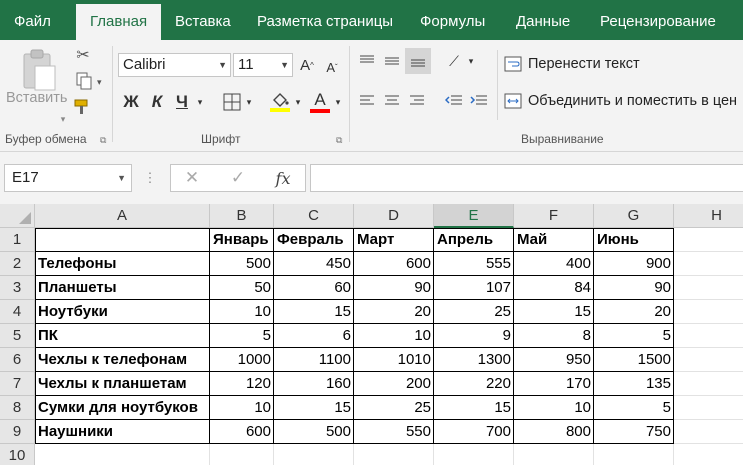 The width and height of the screenshot is (743, 465). What do you see at coordinates (17, 240) in the screenshot?
I see `row-header-1: 1` at bounding box center [17, 240].